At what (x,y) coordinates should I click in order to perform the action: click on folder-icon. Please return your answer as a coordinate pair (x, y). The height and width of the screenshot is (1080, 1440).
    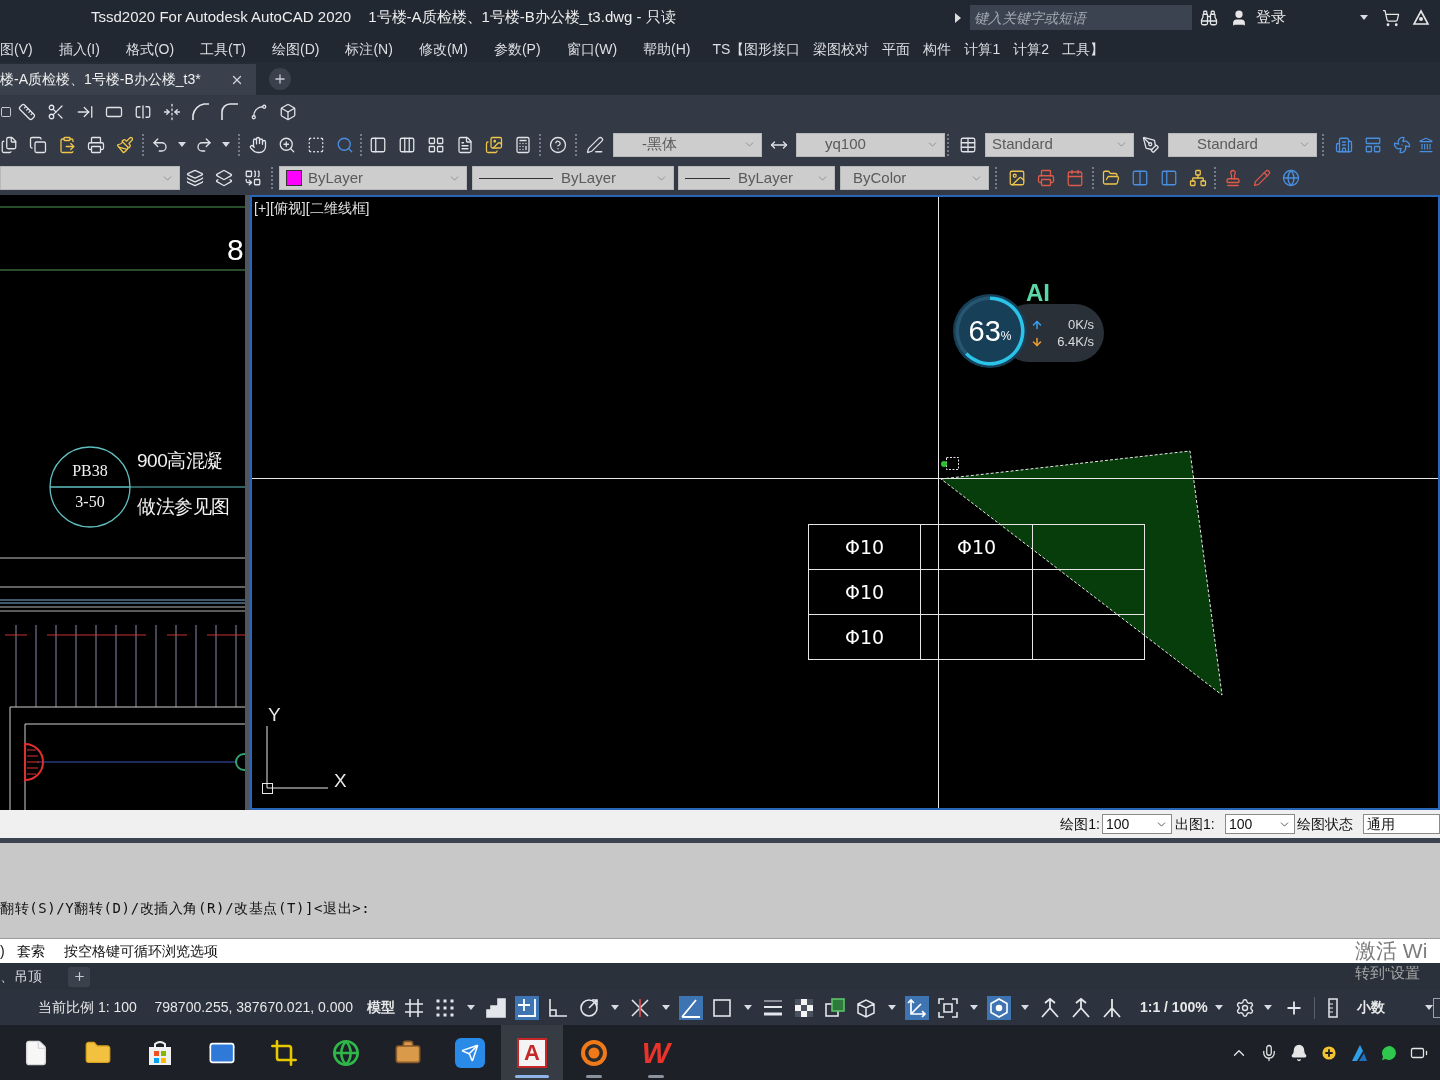
    Looking at the image, I should click on (1110, 178).